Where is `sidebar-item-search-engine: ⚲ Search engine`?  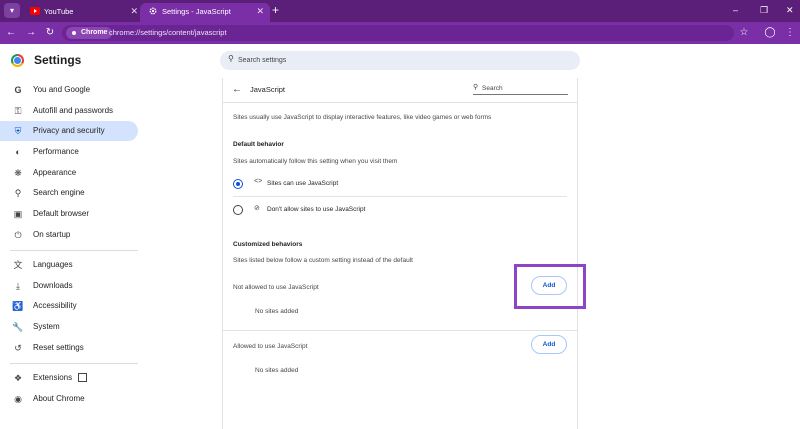 sidebar-item-search-engine: ⚲ Search engine is located at coordinates (69, 193).